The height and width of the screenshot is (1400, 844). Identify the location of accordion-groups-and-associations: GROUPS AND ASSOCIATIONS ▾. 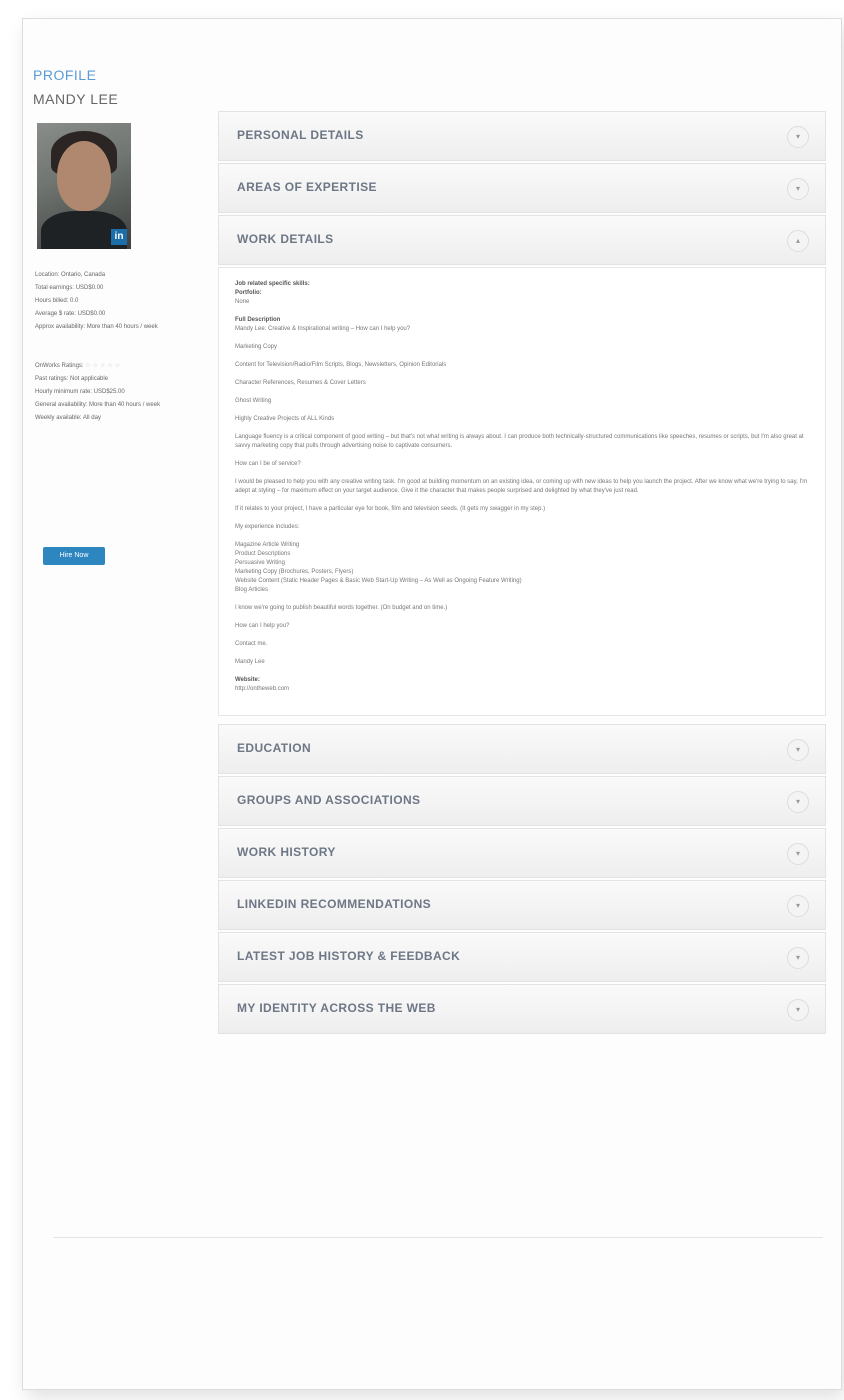
(522, 801).